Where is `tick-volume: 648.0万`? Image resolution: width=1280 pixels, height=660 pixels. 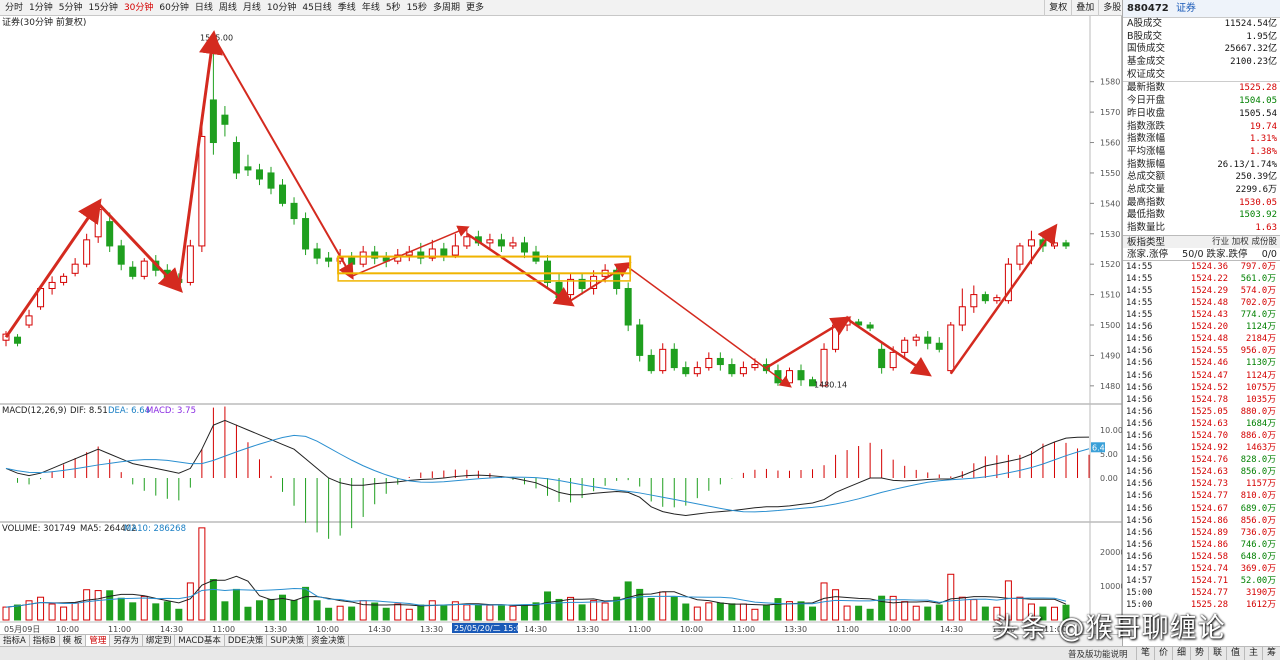
tick-volume: 648.0万 is located at coordinates (1258, 556).